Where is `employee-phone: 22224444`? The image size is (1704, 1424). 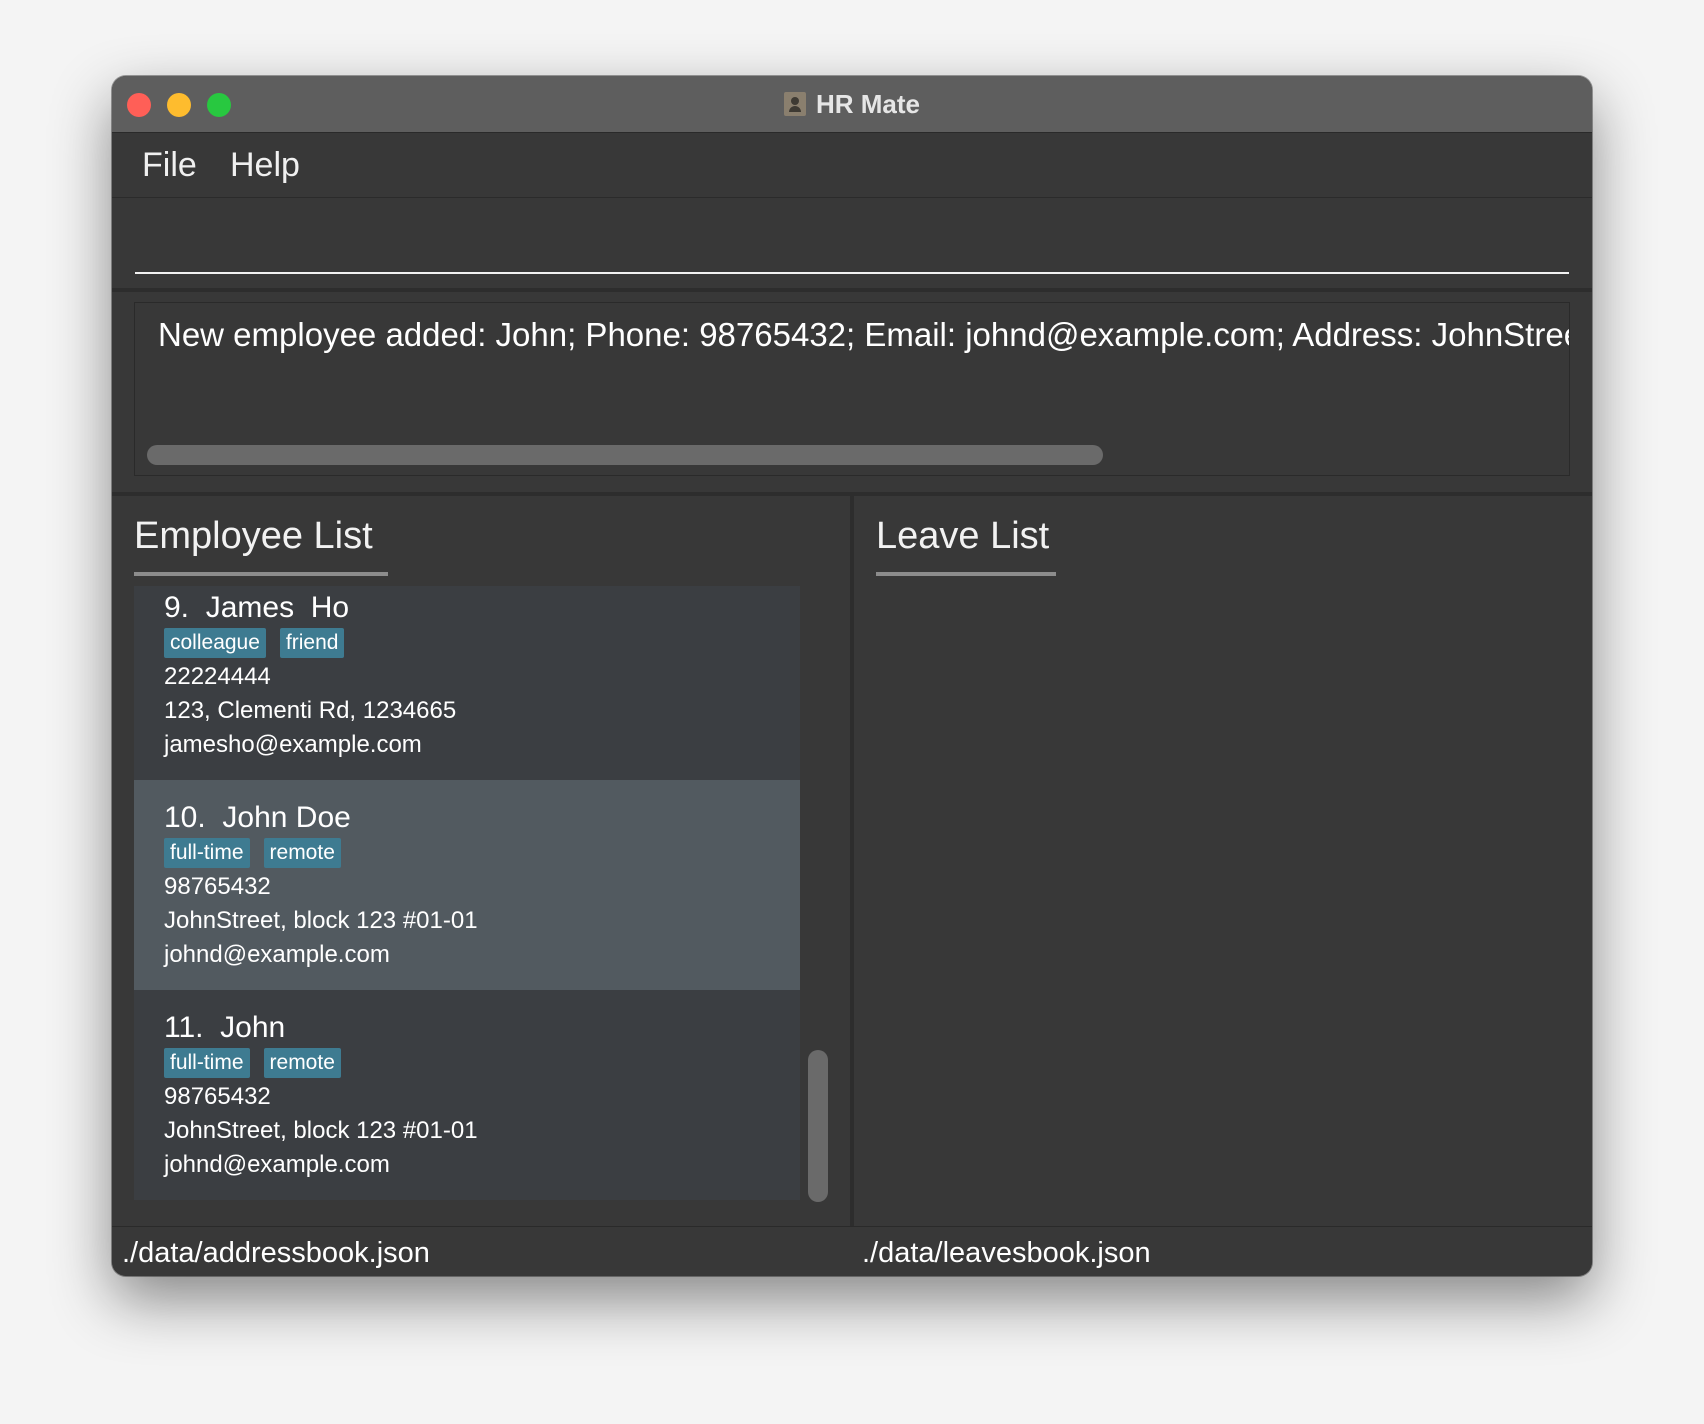 employee-phone: 22224444 is located at coordinates (217, 676).